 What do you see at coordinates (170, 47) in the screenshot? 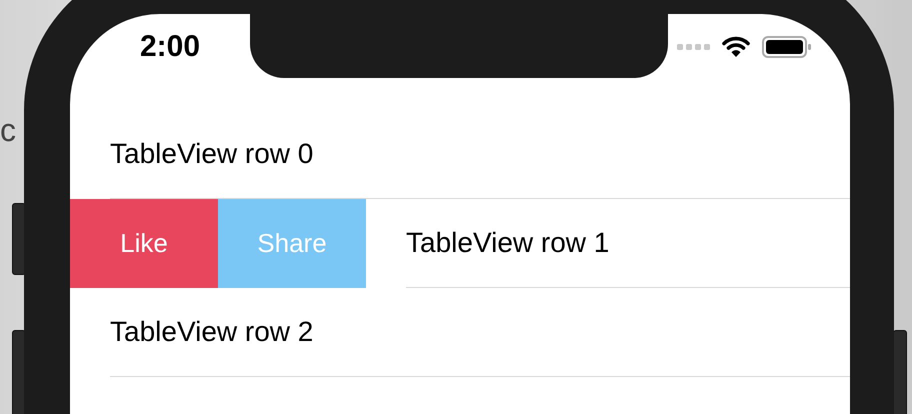
I see `status-time: 2:00` at bounding box center [170, 47].